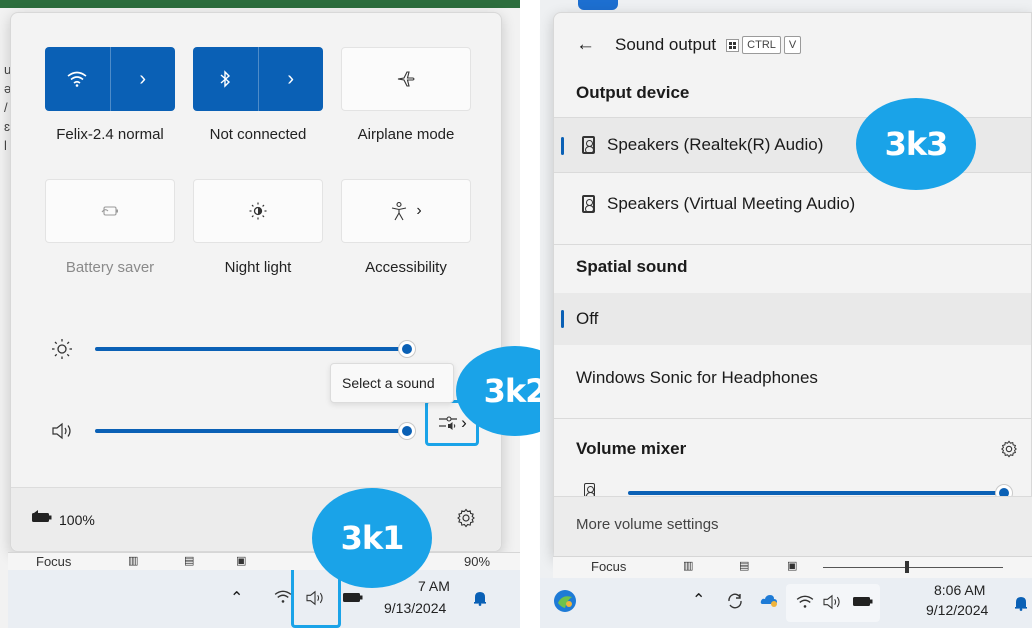 This screenshot has height=628, width=1032. I want to click on wifi-tile: ›, so click(110, 79).